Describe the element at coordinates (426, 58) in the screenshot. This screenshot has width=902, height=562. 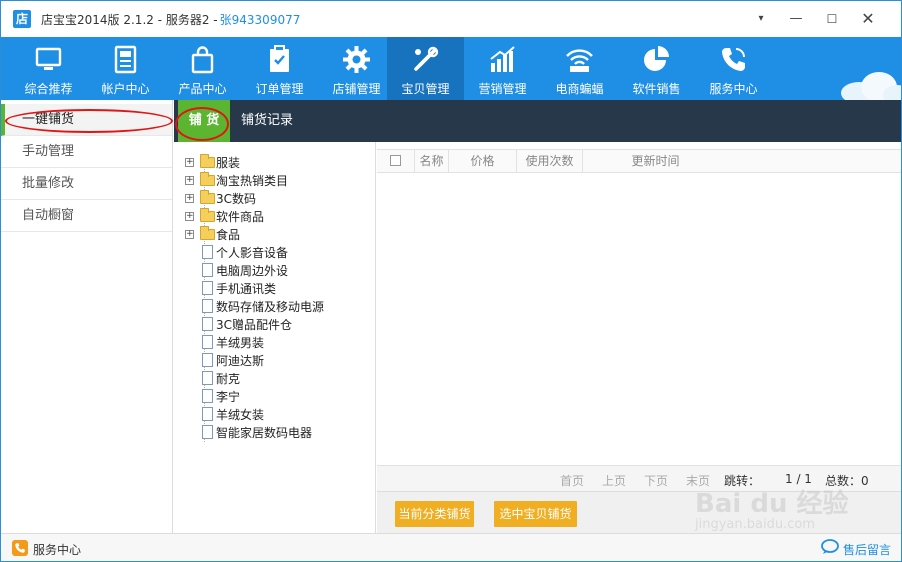
I see `tools-icon` at that location.